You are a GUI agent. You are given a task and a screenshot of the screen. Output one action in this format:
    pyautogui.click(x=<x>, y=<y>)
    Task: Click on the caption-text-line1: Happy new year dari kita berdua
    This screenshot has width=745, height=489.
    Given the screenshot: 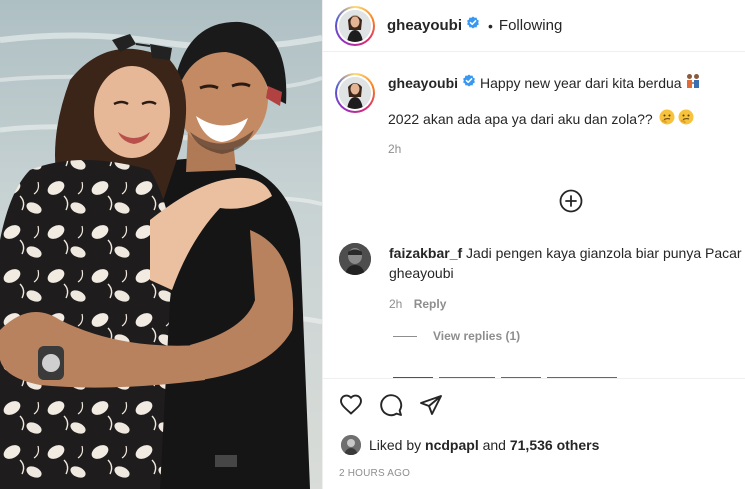 What is the action you would take?
    pyautogui.click(x=581, y=83)
    